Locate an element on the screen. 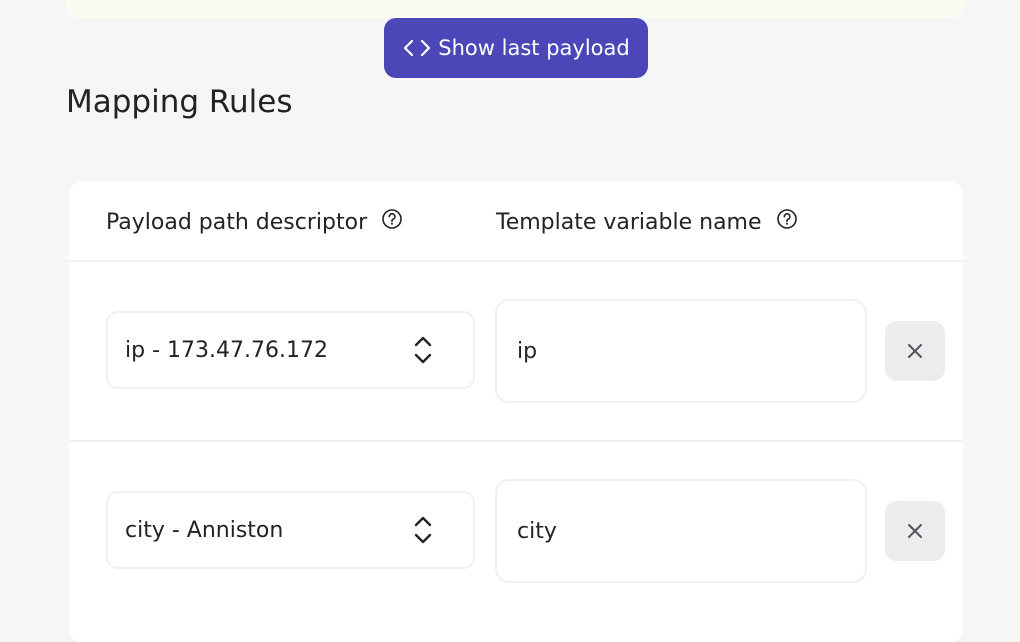 This screenshot has height=642, width=1020. column-header-variable: Template variable name is located at coordinates (647, 222).